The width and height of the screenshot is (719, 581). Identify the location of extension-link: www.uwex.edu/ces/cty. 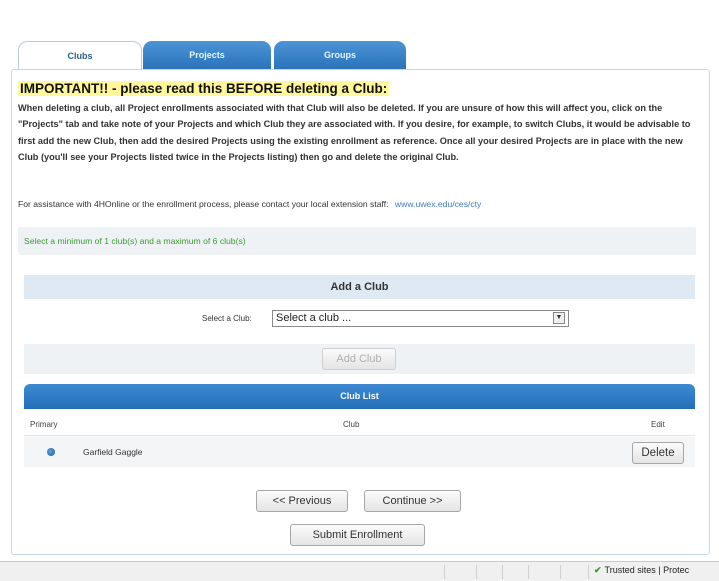
(438, 204).